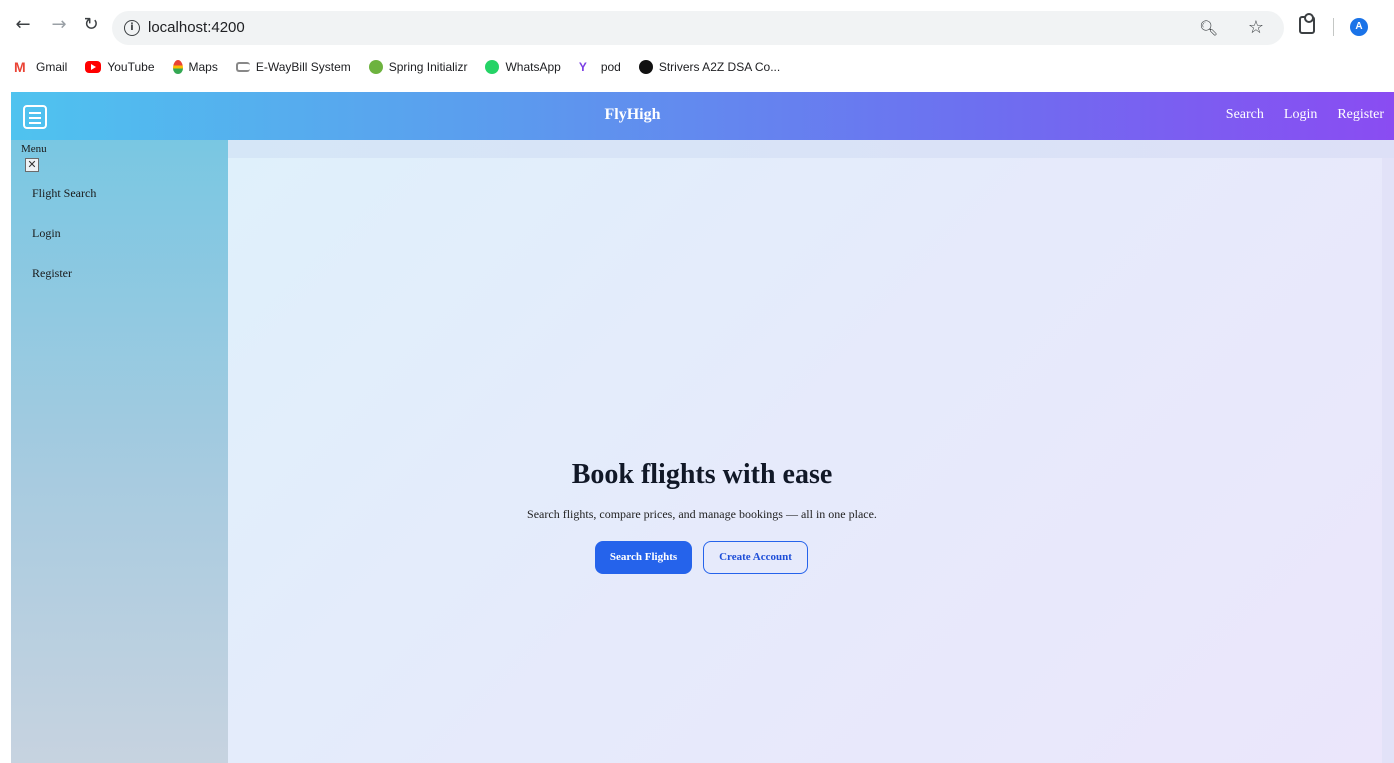 Image resolution: width=1394 pixels, height=763 pixels. I want to click on back-icon: ←, so click(23, 25).